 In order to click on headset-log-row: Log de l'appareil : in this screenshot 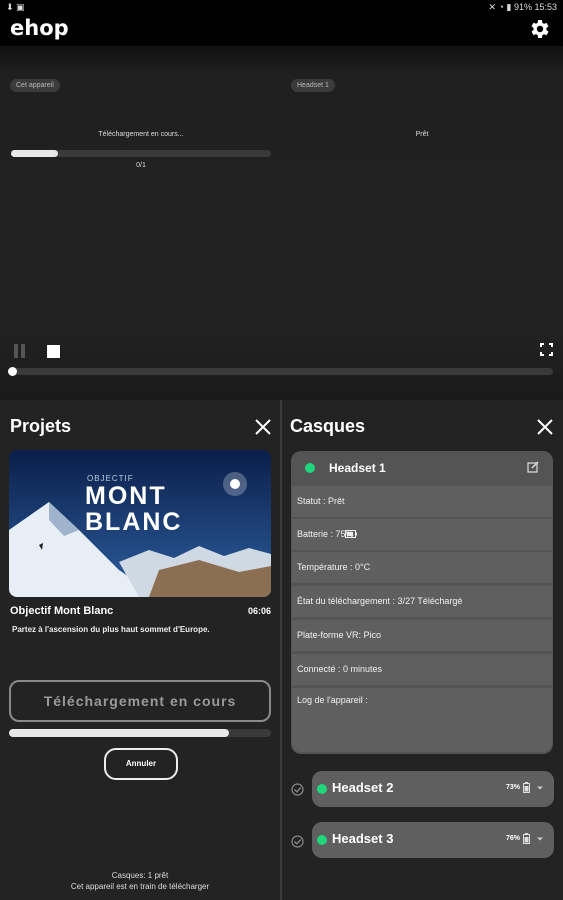, I will do `click(422, 720)`.